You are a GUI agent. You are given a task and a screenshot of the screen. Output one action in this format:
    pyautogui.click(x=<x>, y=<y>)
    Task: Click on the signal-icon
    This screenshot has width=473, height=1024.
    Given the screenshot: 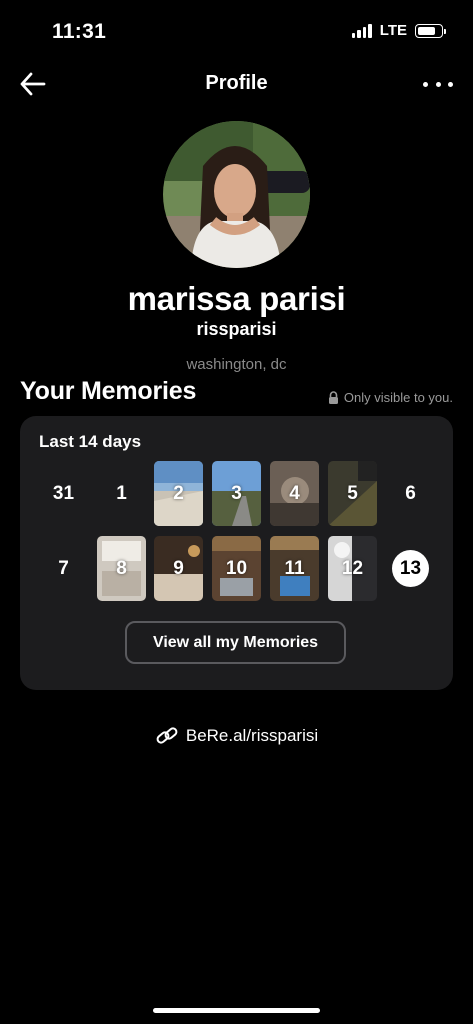 What is the action you would take?
    pyautogui.click(x=361, y=30)
    